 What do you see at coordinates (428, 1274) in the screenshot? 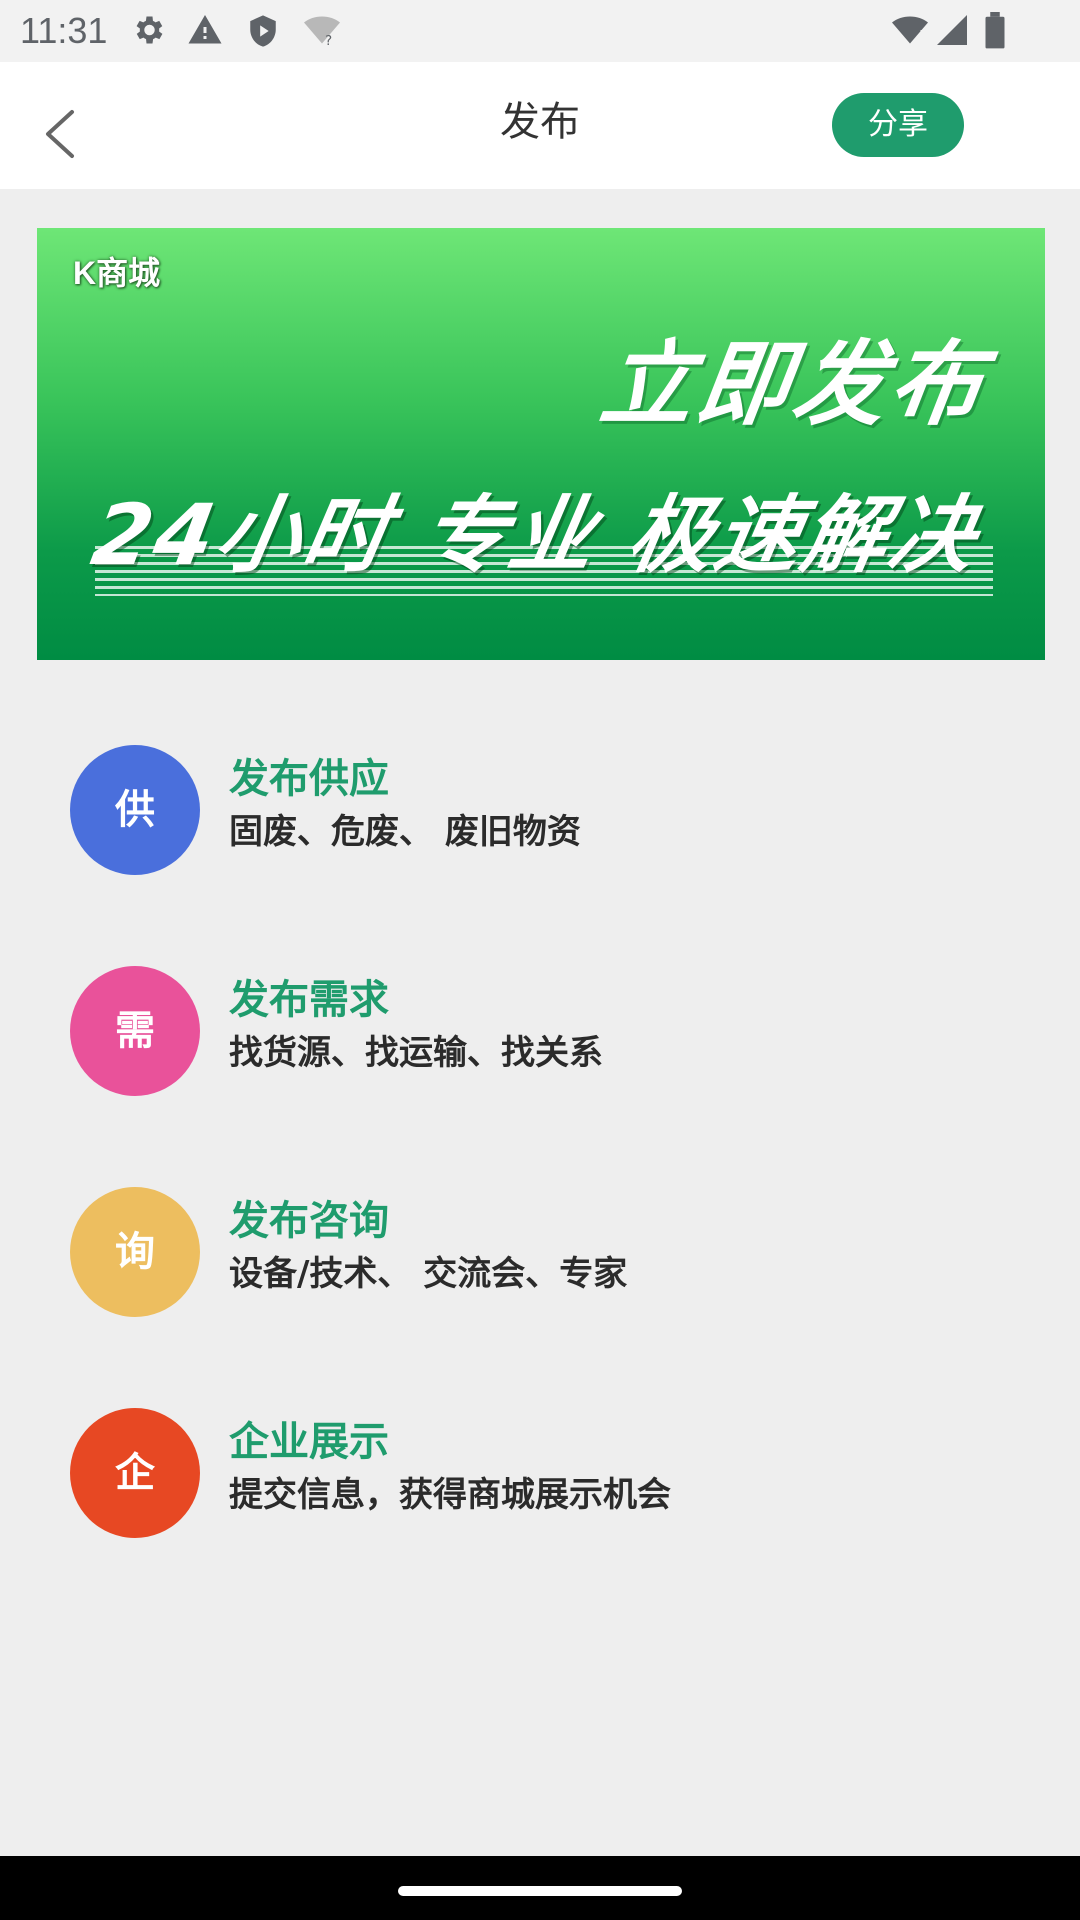
I see `menu-item-desc: 设备/技术、 交流会、专家` at bounding box center [428, 1274].